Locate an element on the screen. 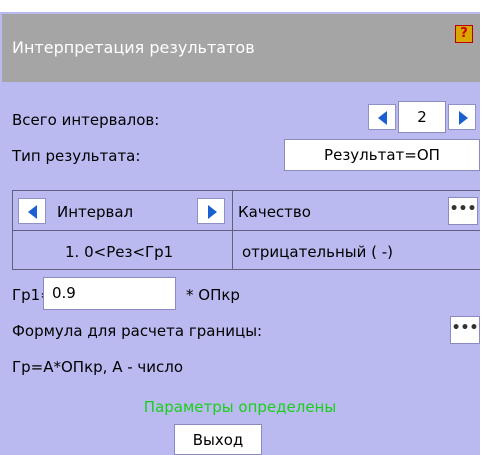 The height and width of the screenshot is (455, 482). formula-label: Формула для расчета границы: is located at coordinates (137, 331).